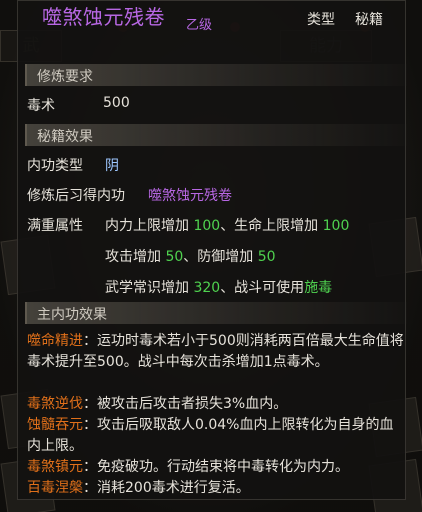 The image size is (422, 512). I want to click on attr-text: 、战斗可使用, so click(262, 288).